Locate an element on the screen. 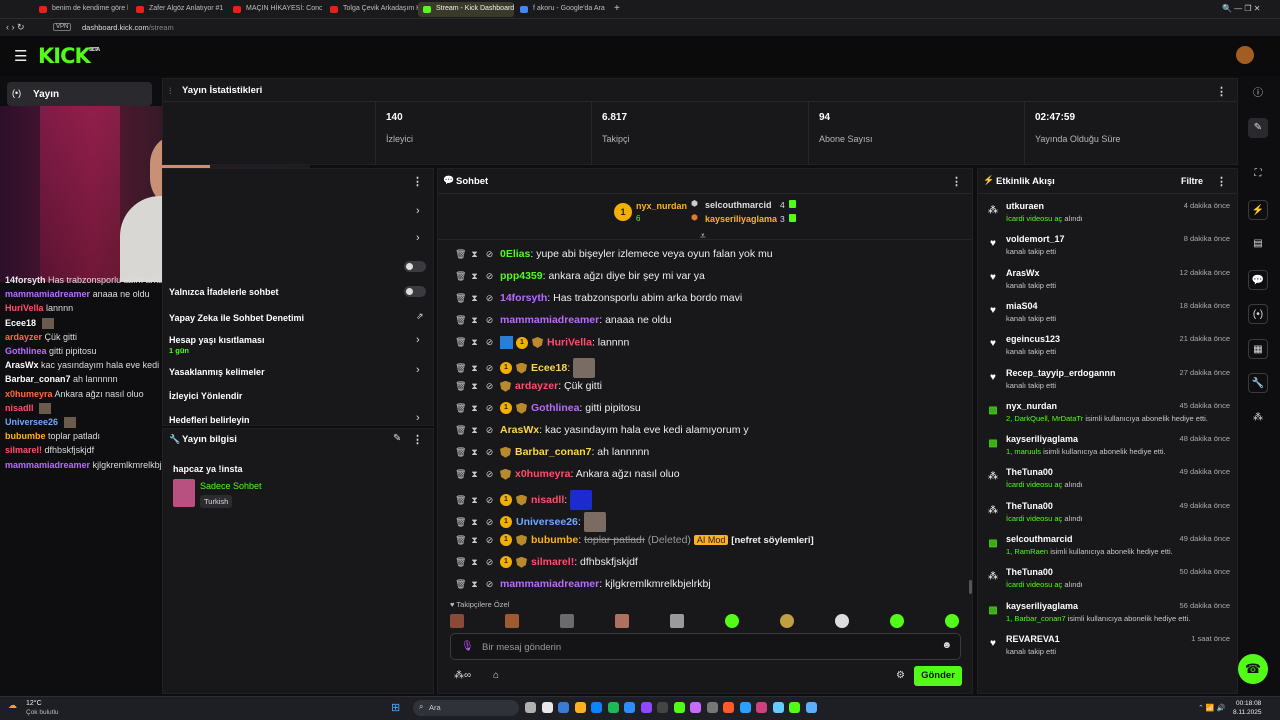 This screenshot has height=720, width=1280. chat-username: HuriVella is located at coordinates (569, 342).